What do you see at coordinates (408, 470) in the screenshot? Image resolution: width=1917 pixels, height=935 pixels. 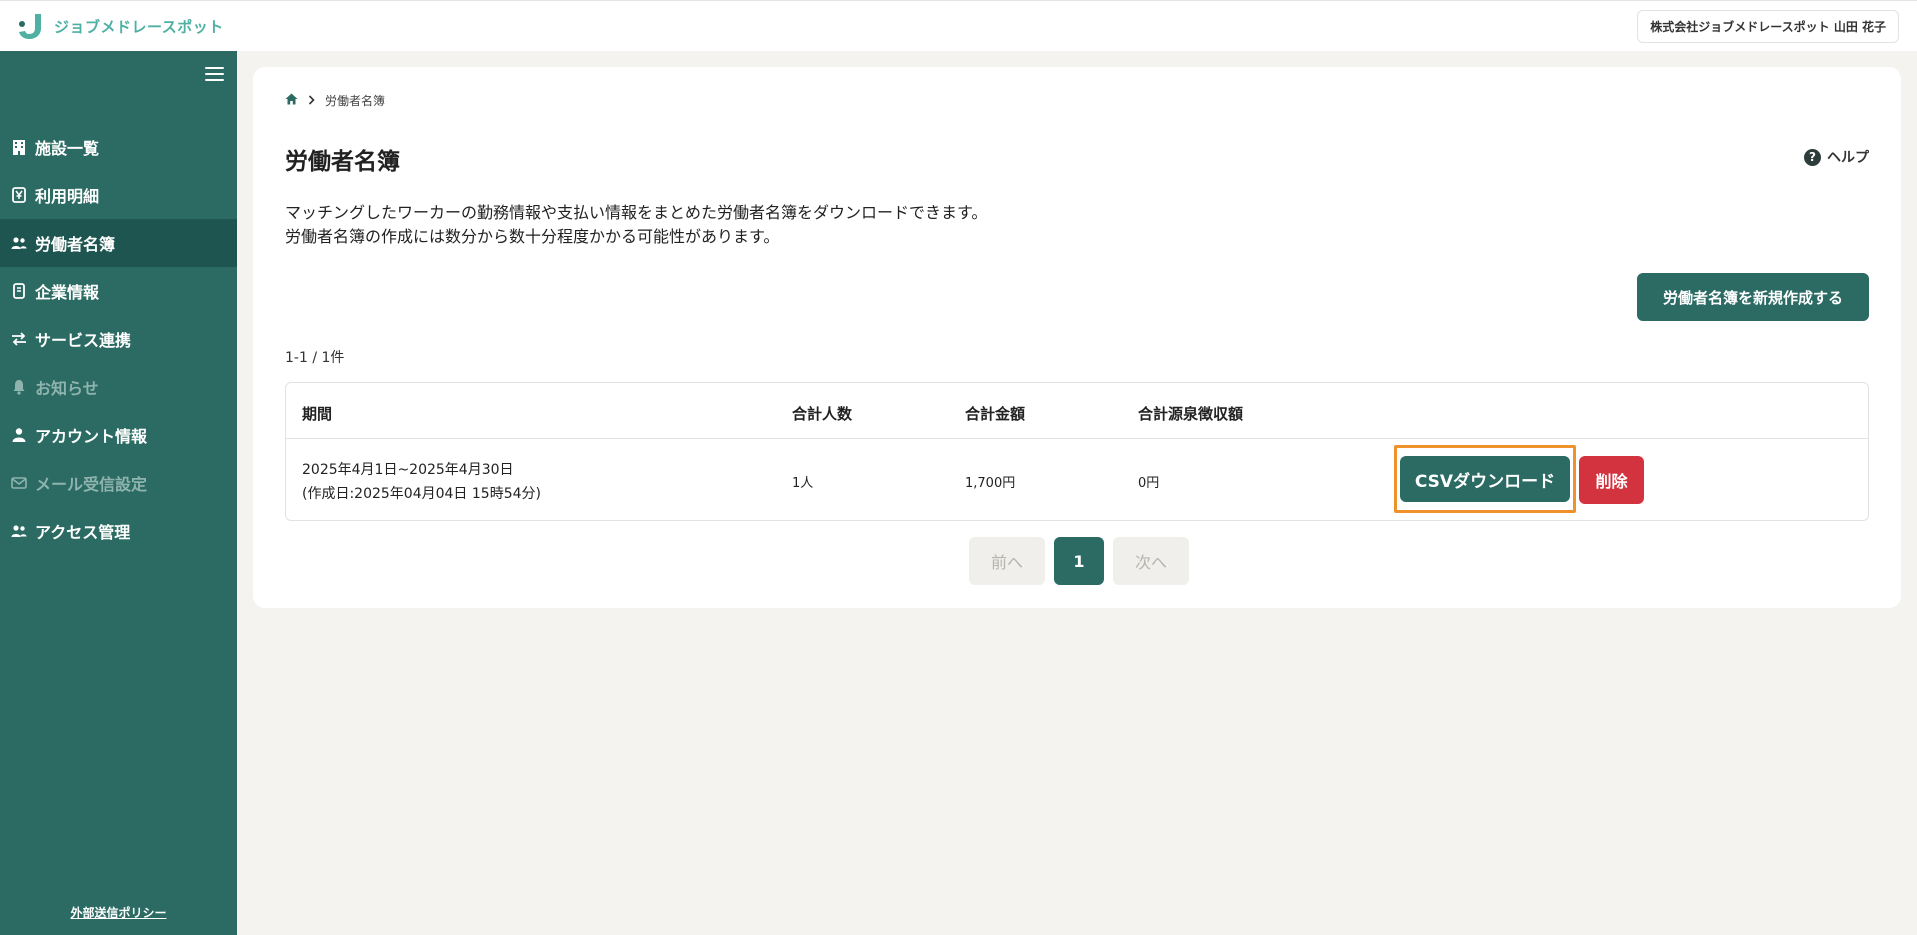 I see `row-period: 2025年4月1日~2025年4月30日` at bounding box center [408, 470].